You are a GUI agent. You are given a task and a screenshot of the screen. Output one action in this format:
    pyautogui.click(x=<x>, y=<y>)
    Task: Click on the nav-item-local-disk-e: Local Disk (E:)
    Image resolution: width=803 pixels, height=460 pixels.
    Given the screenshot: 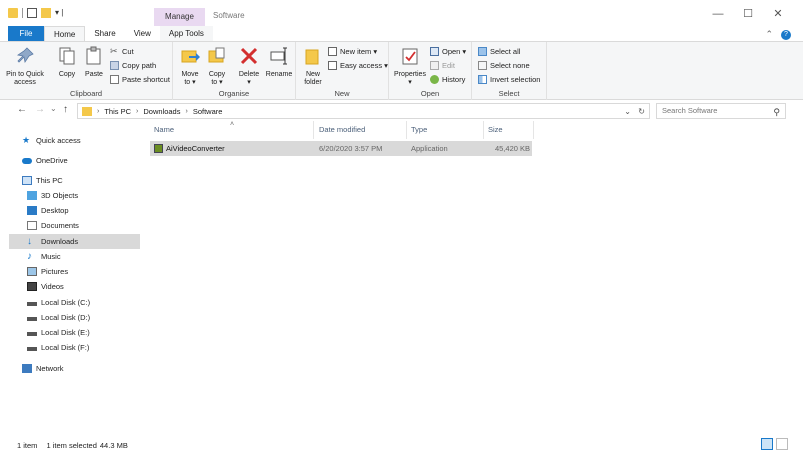 What is the action you would take?
    pyautogui.click(x=92, y=332)
    